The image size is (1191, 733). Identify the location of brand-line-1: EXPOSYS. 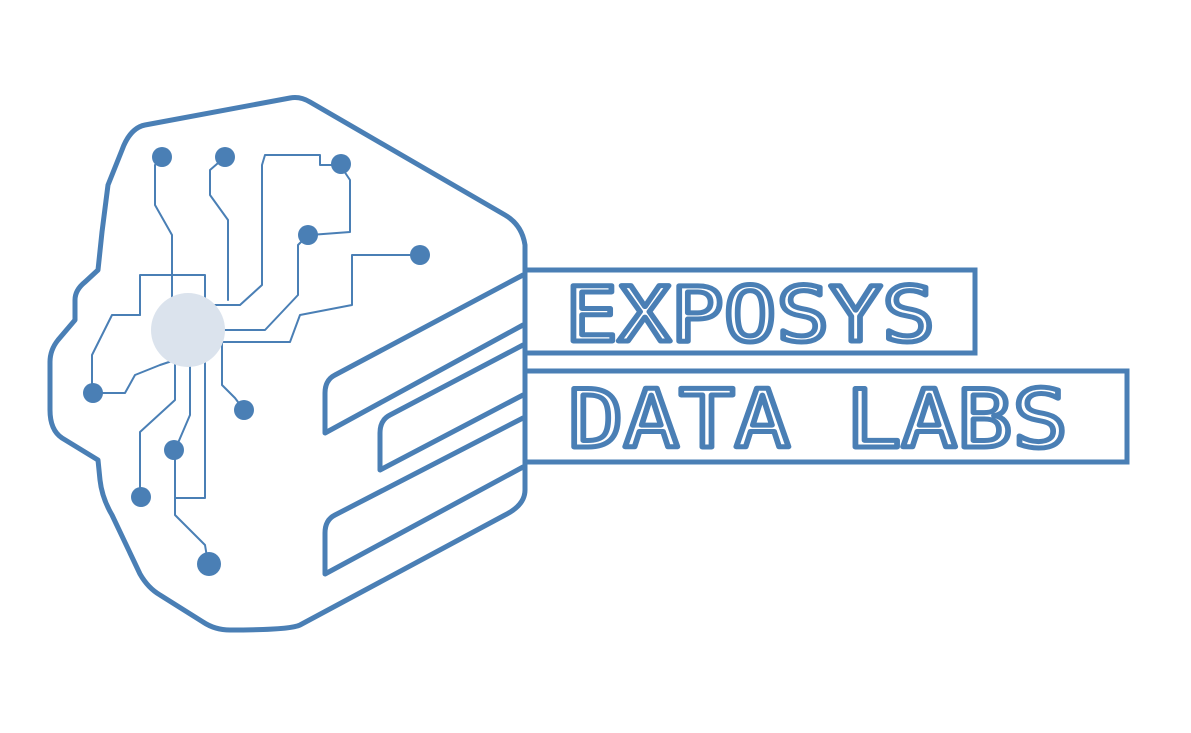
(750, 314).